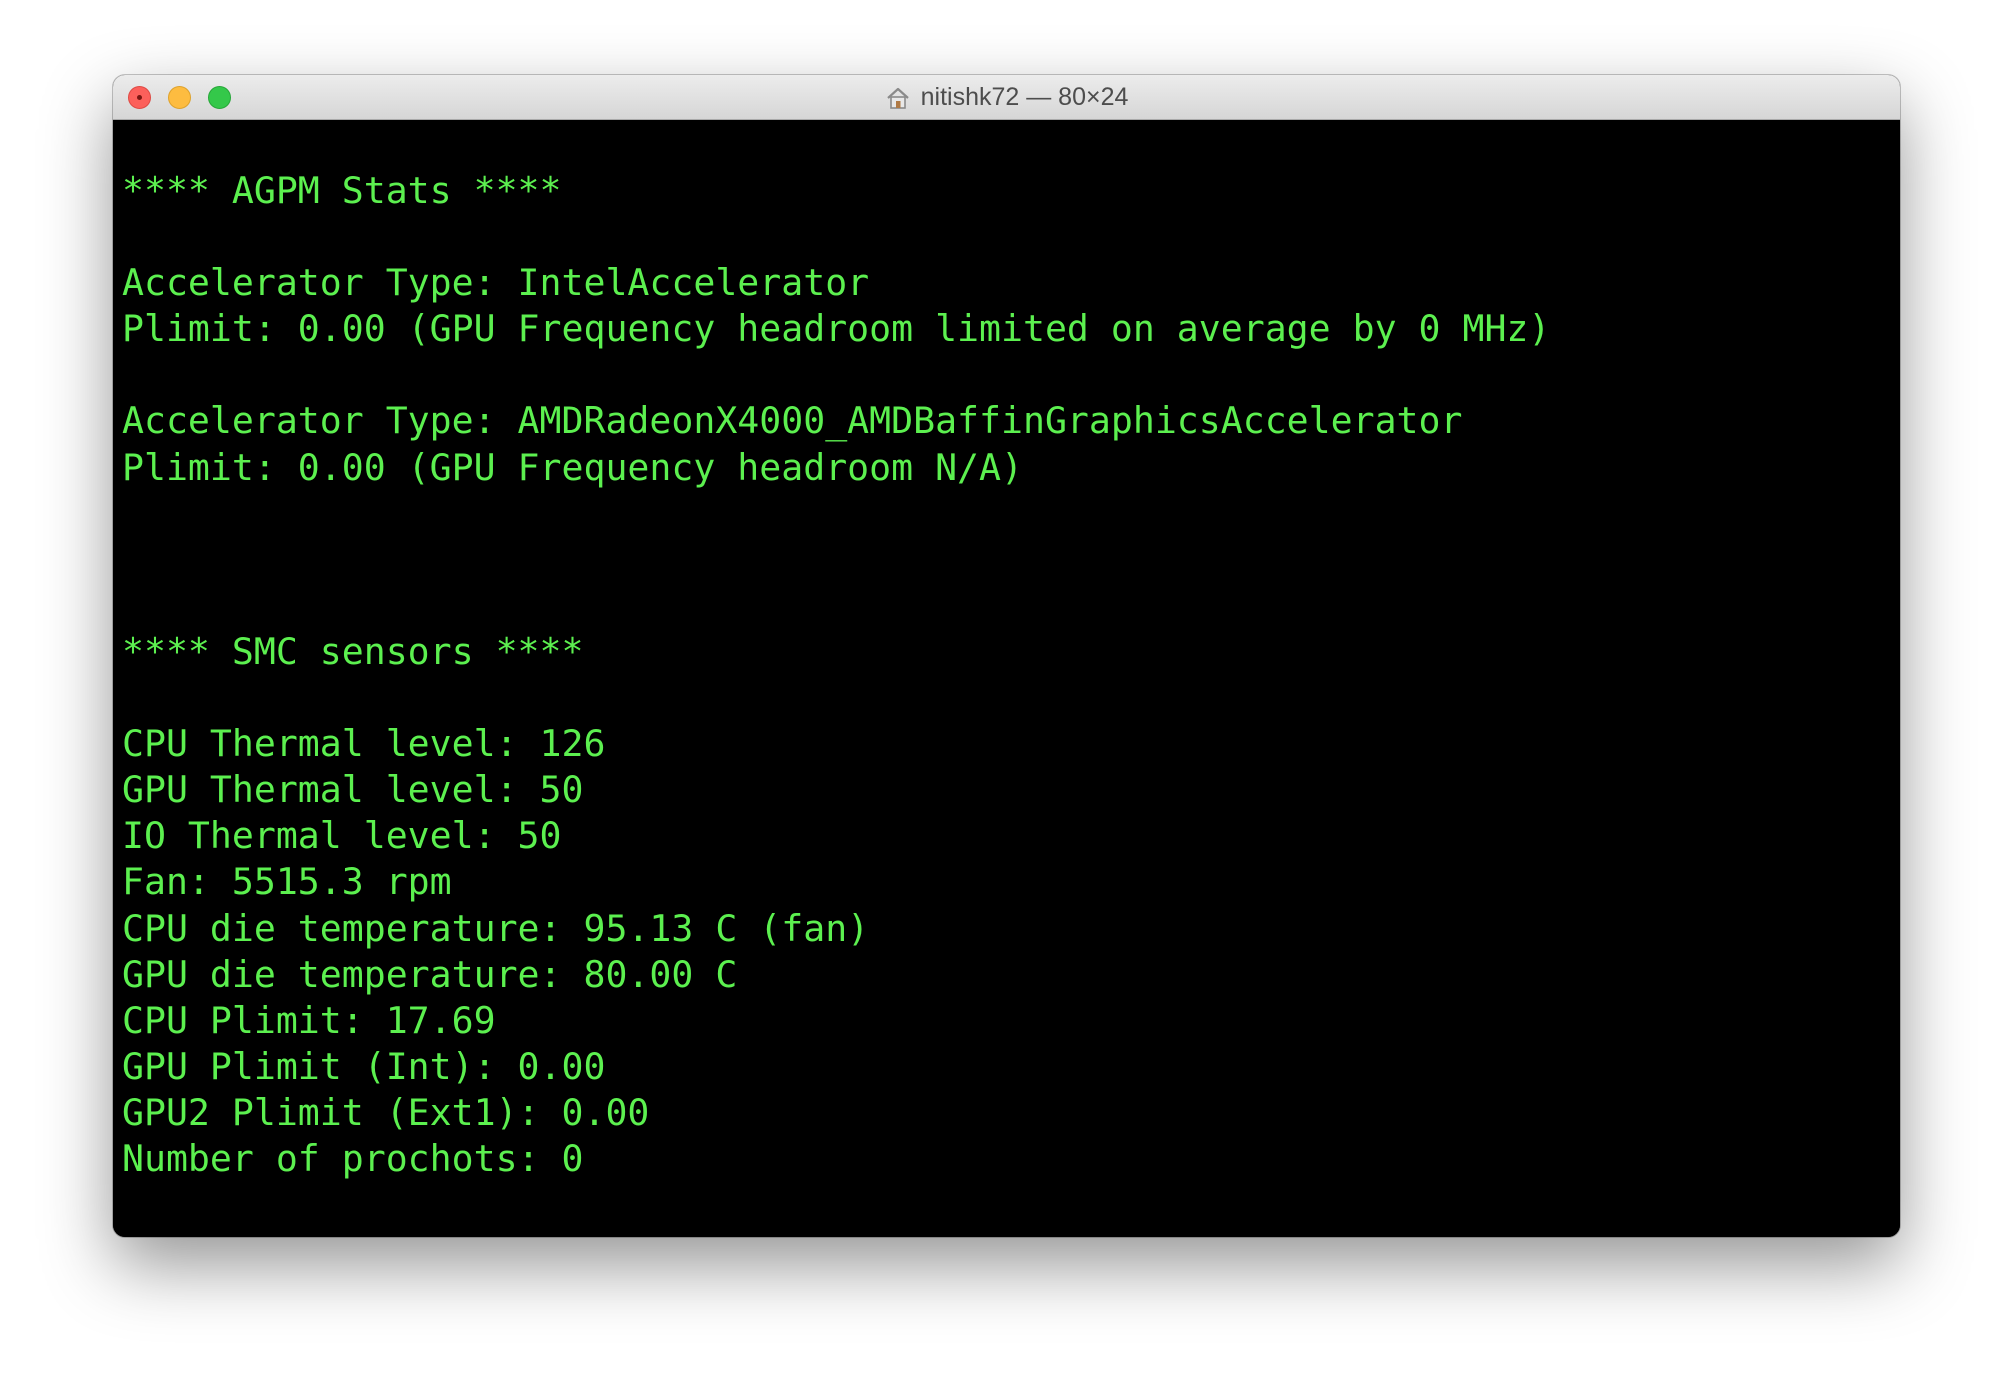 This screenshot has width=2004, height=1382. What do you see at coordinates (342, 836) in the screenshot?
I see `terminal-line: IO Thermal level: 50` at bounding box center [342, 836].